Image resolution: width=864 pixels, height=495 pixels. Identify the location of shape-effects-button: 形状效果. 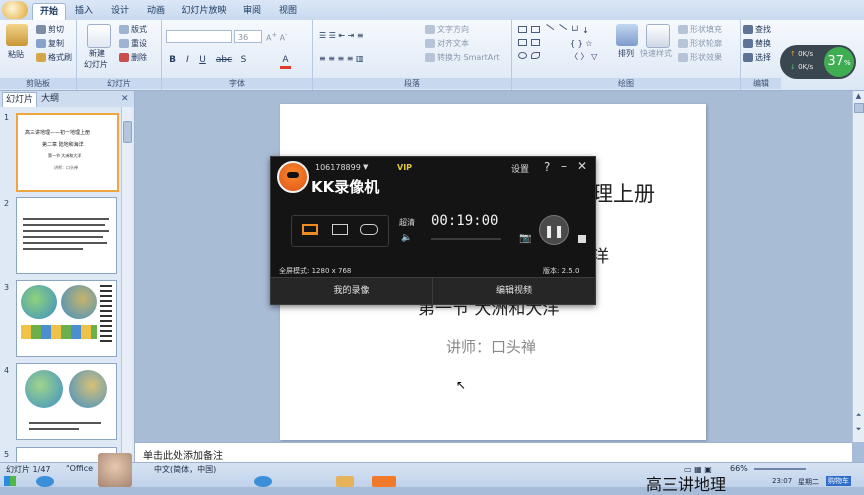
(700, 57).